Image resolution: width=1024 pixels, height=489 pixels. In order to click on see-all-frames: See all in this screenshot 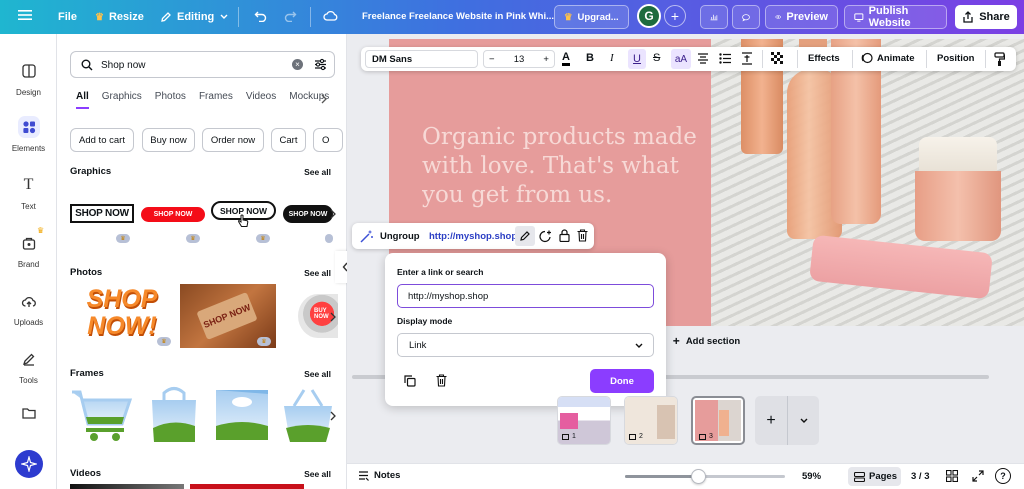, I will do `click(317, 374)`.